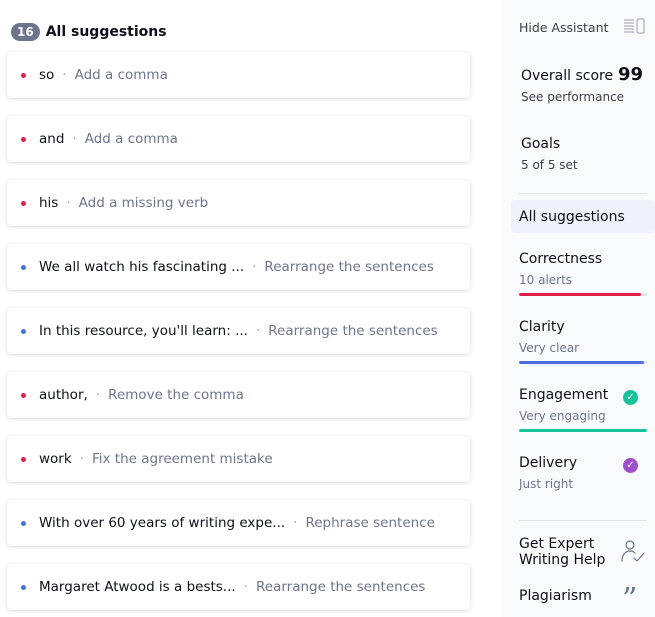 Image resolution: width=655 pixels, height=617 pixels. Describe the element at coordinates (238, 75) in the screenshot. I see `suggestion-card: so · Add a comma` at that location.